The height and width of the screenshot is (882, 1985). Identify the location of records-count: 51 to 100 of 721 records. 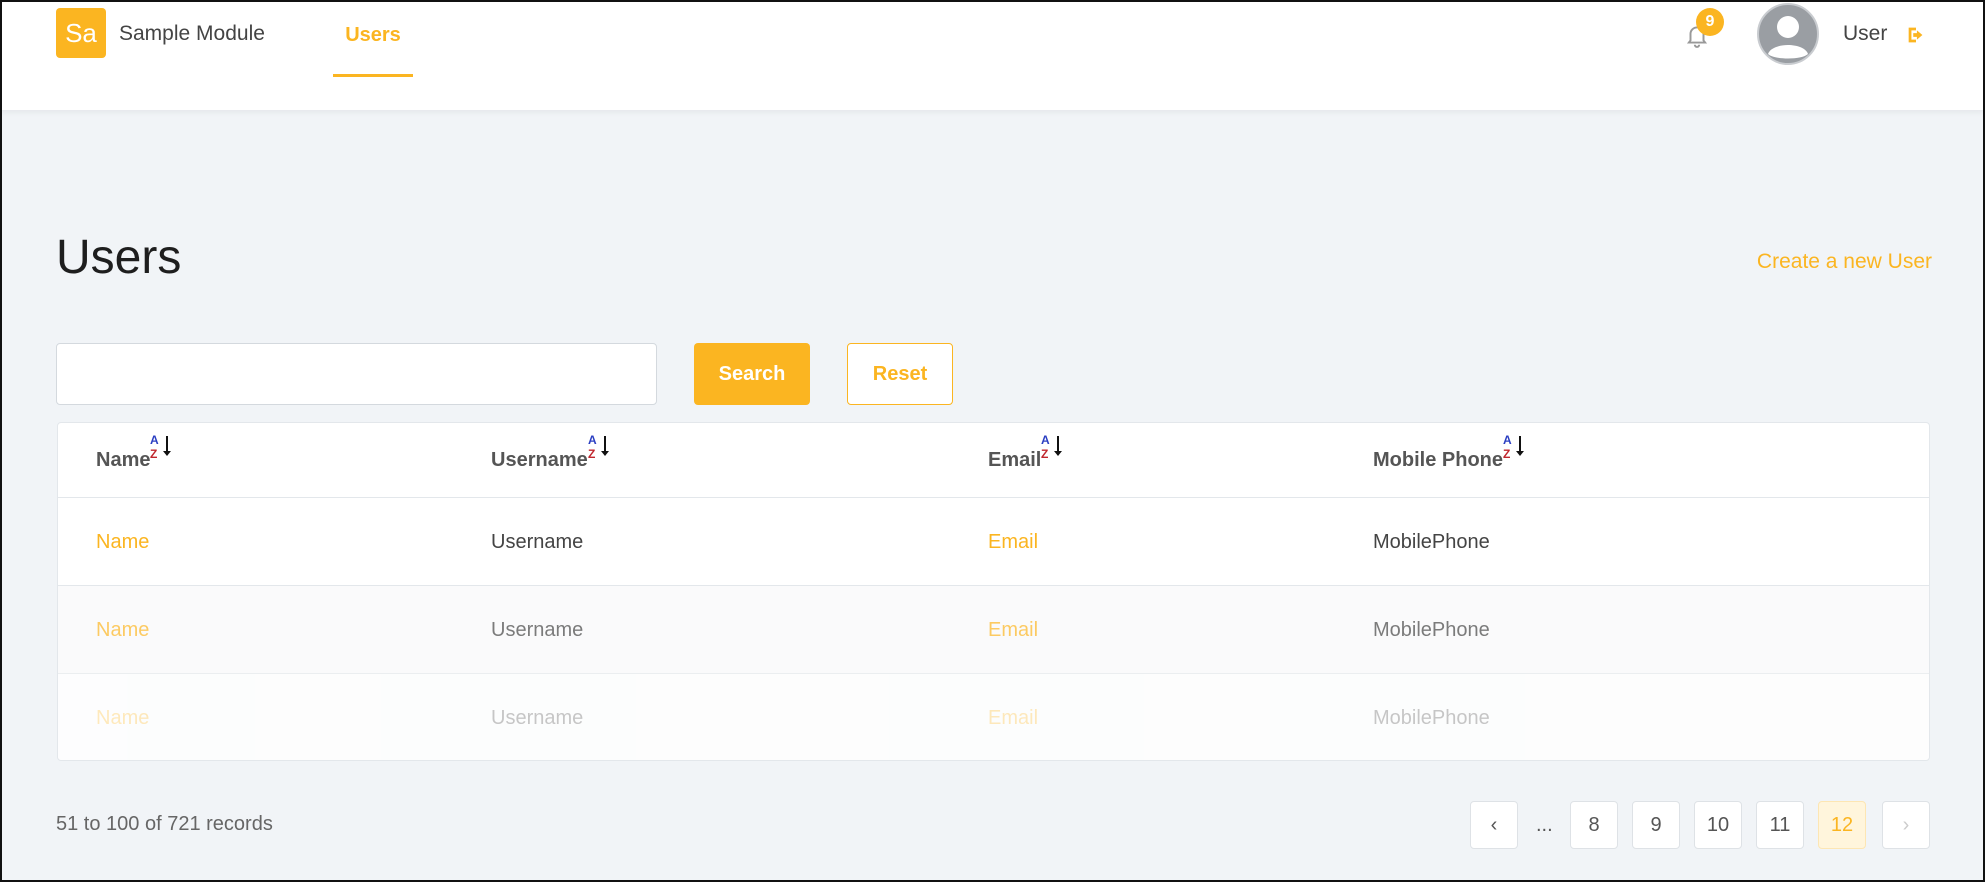
(164, 824).